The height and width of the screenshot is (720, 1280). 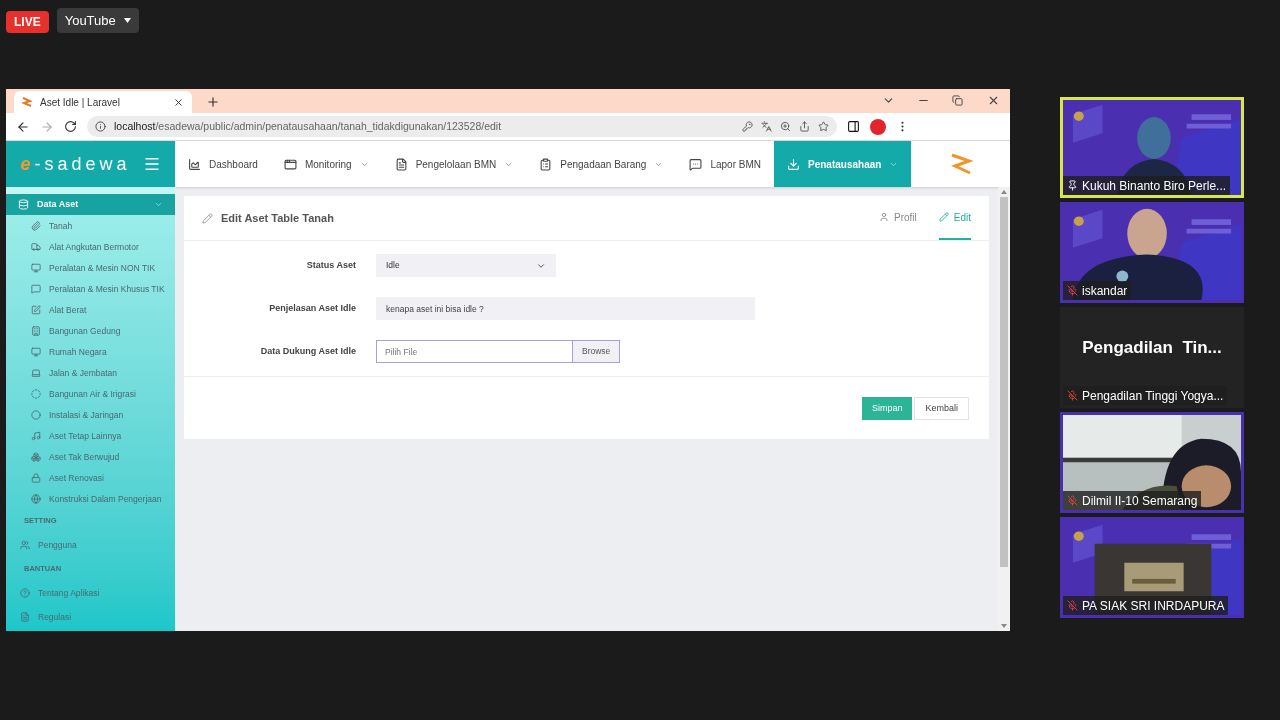 What do you see at coordinates (23, 204) in the screenshot?
I see `database-icon` at bounding box center [23, 204].